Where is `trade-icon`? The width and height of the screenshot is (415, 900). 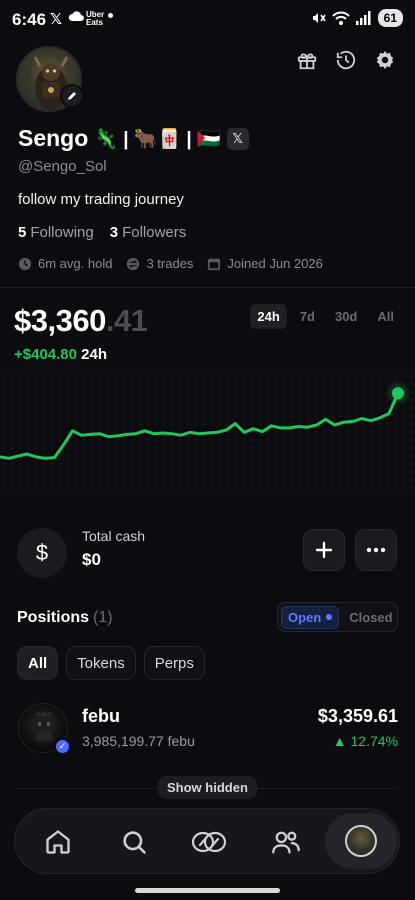 trade-icon is located at coordinates (209, 842).